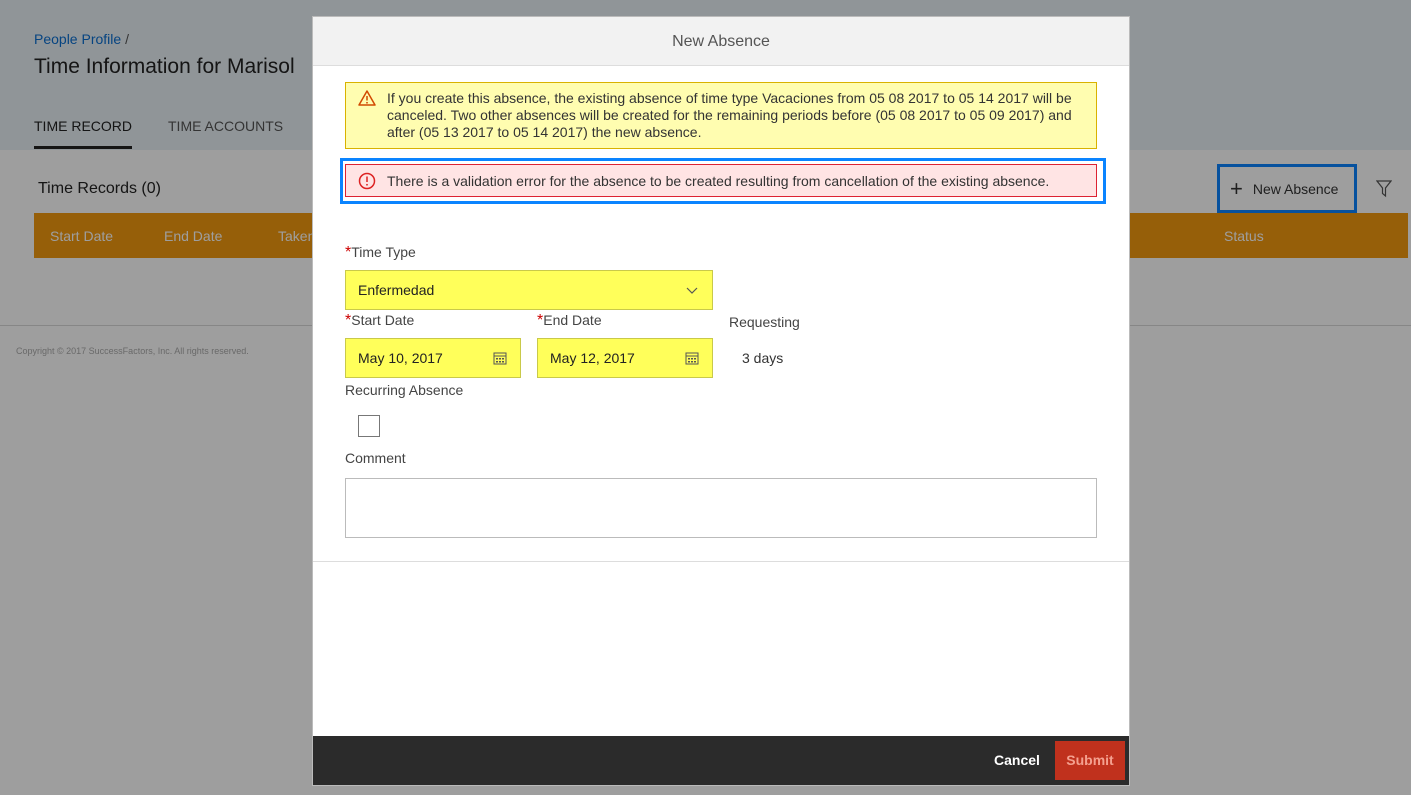 This screenshot has height=795, width=1411. Describe the element at coordinates (721, 561) in the screenshot. I see `dialog-divider` at that location.